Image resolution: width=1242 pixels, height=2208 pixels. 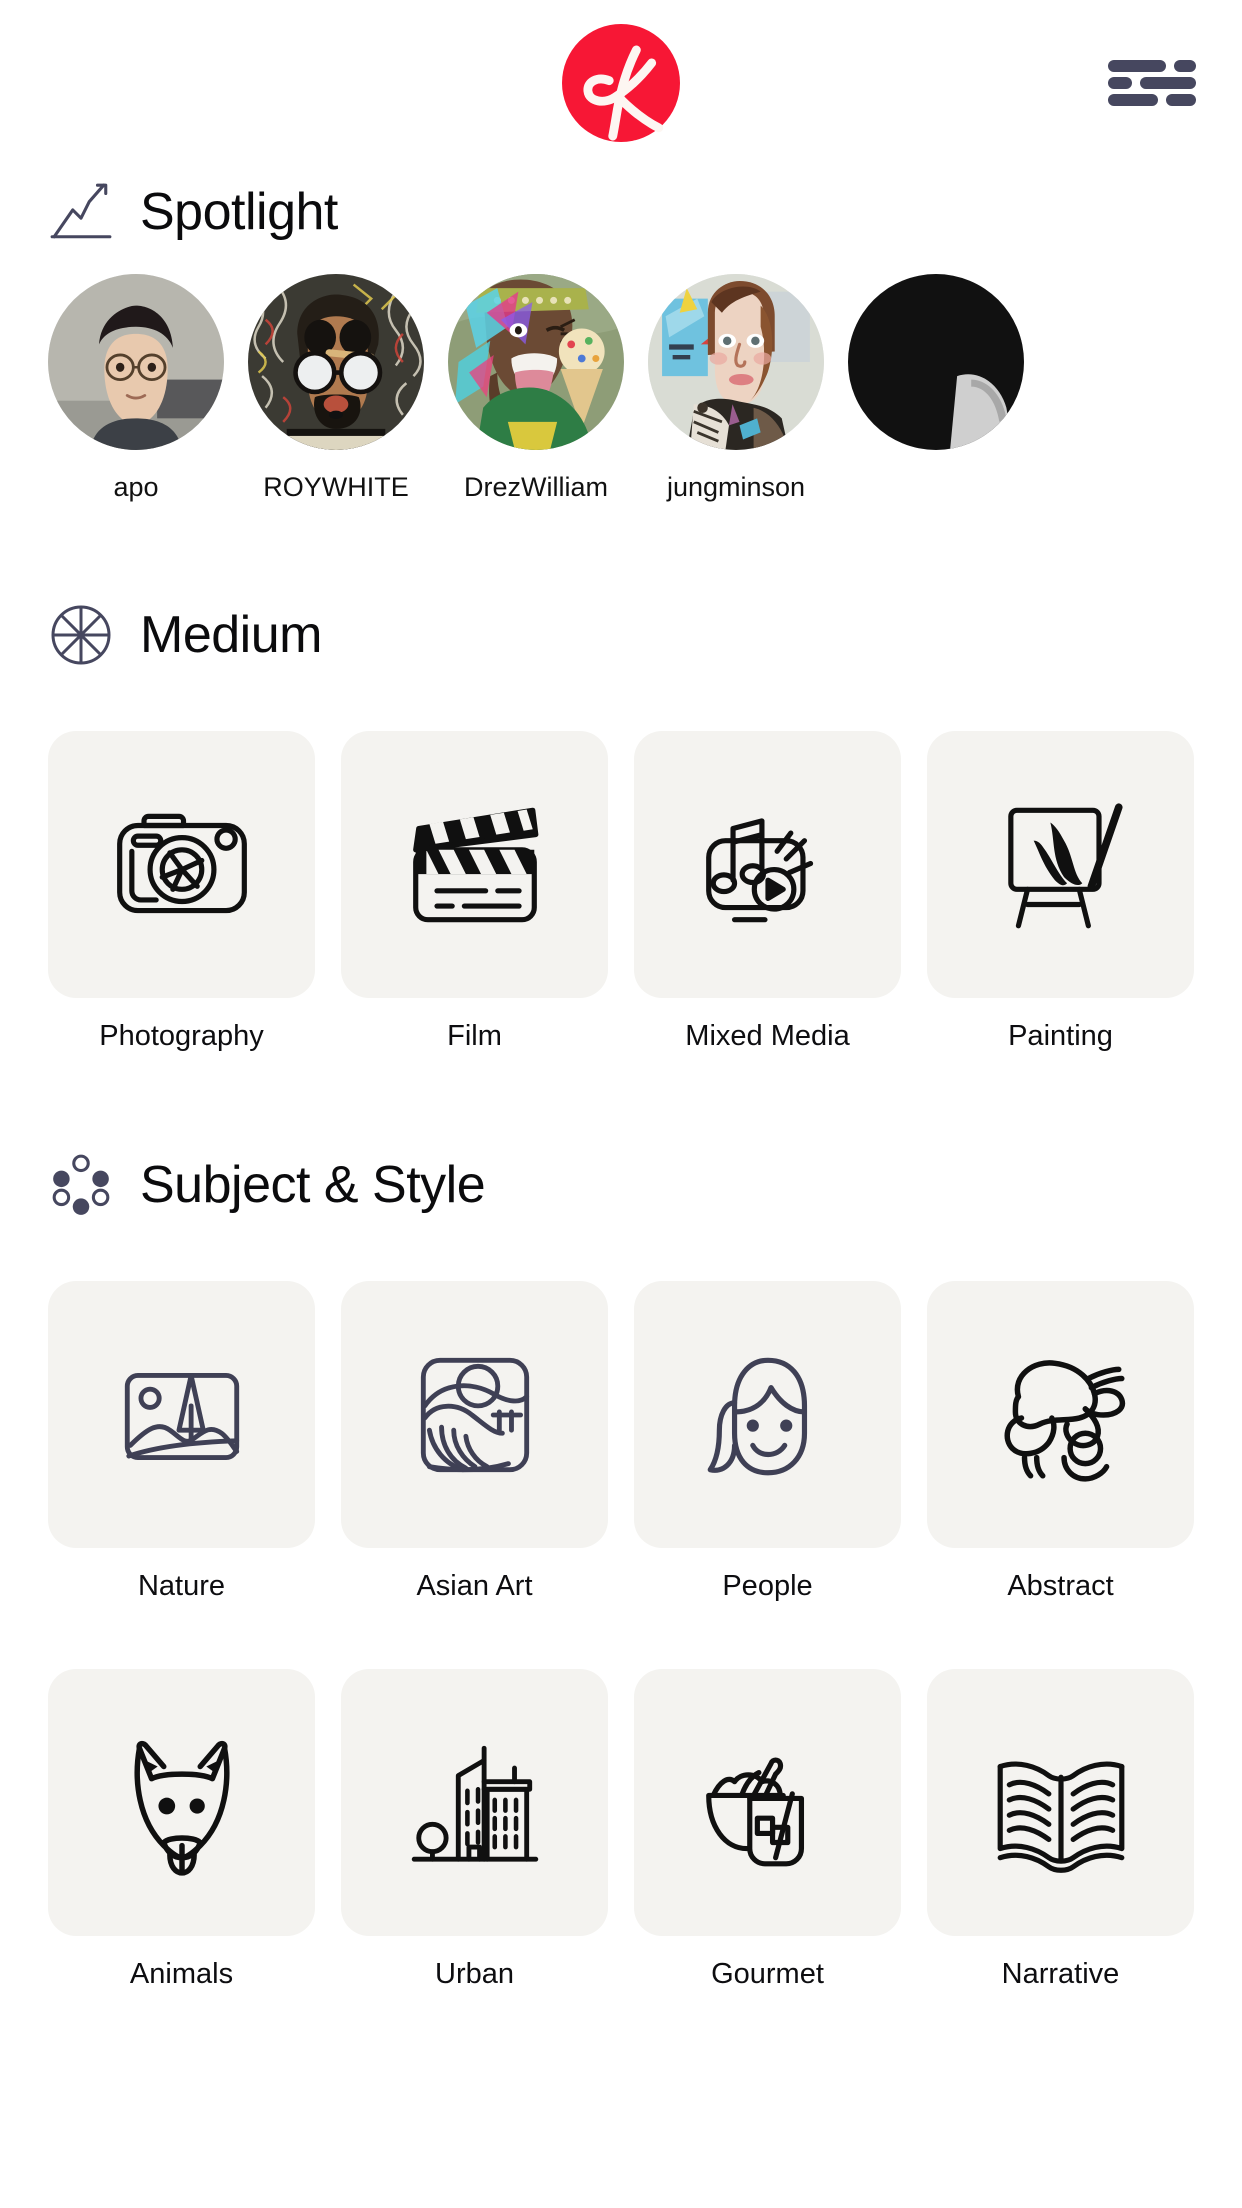 I want to click on item-label: Gourmet, so click(x=767, y=1974).